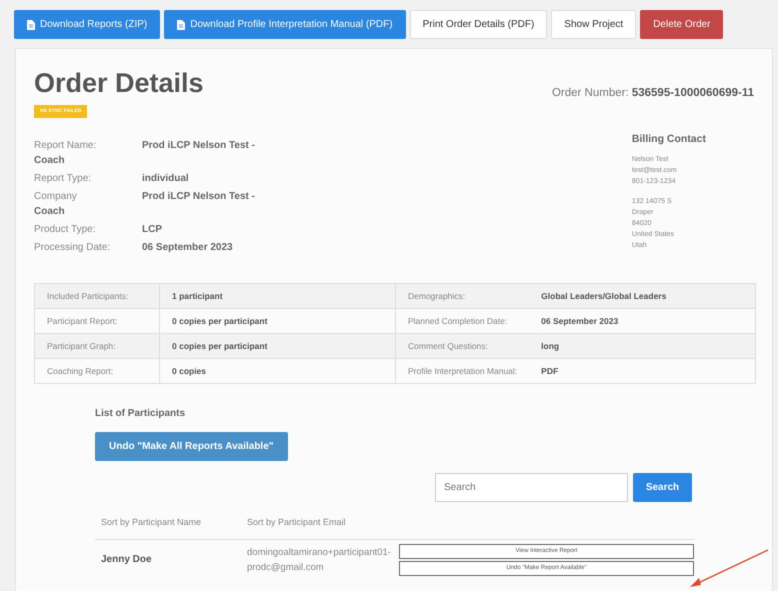  Describe the element at coordinates (662, 487) in the screenshot. I see `search-button: Search` at that location.